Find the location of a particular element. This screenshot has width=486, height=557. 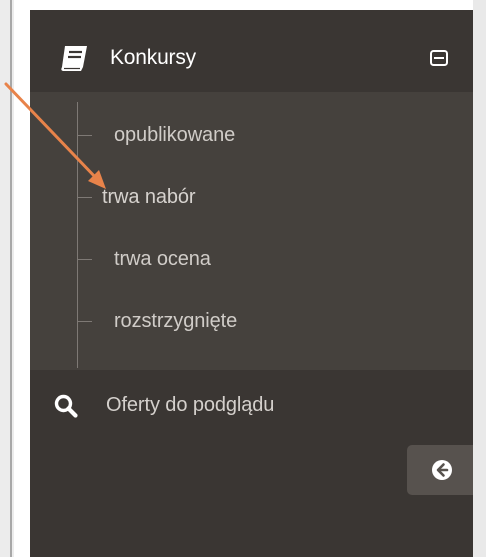

arrow-circle-left-icon is located at coordinates (442, 470).